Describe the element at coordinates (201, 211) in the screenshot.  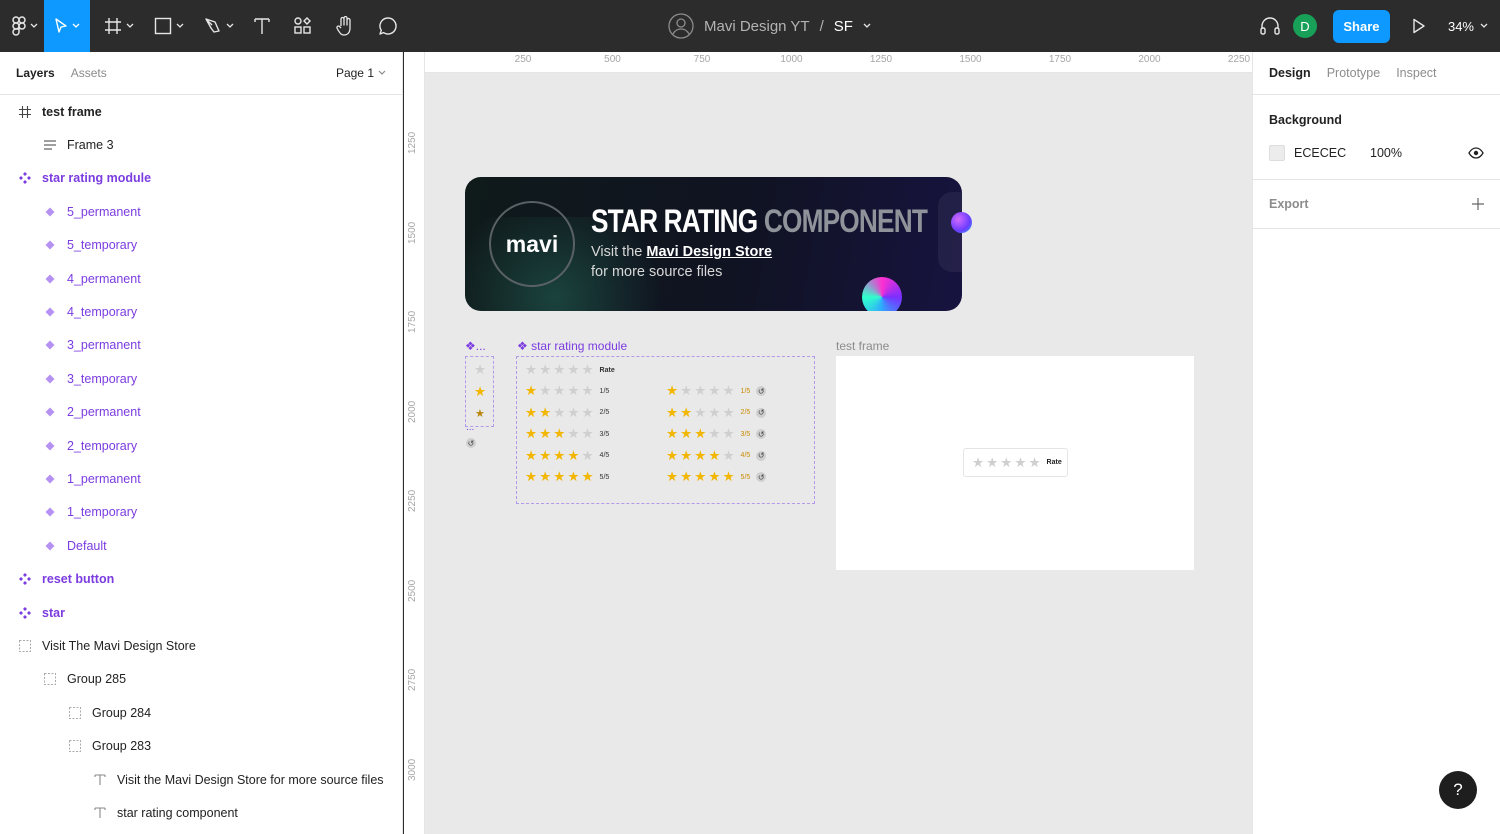
I see `layer-row: 5_permanent` at that location.